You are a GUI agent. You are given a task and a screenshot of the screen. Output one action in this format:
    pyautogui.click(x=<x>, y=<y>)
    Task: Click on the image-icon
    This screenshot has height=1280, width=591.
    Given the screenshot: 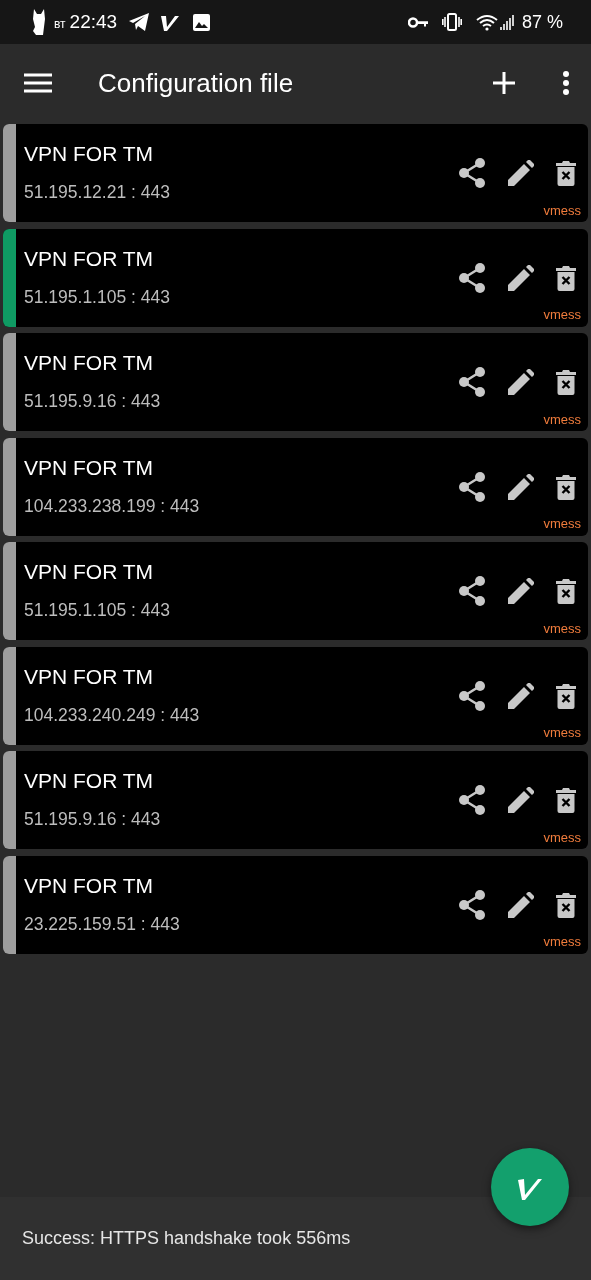 What is the action you would take?
    pyautogui.click(x=202, y=22)
    